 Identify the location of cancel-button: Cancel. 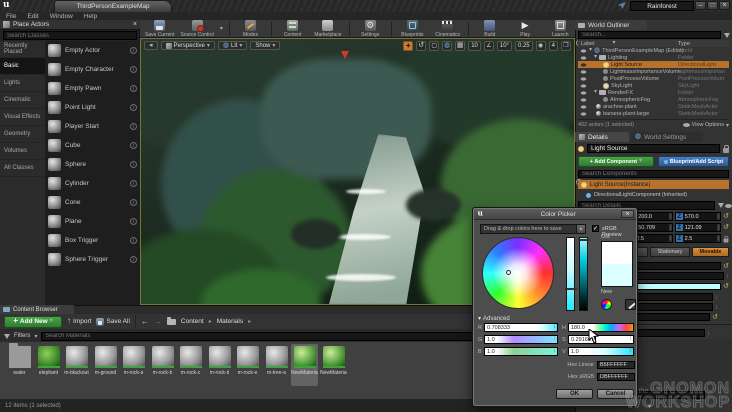
(615, 394).